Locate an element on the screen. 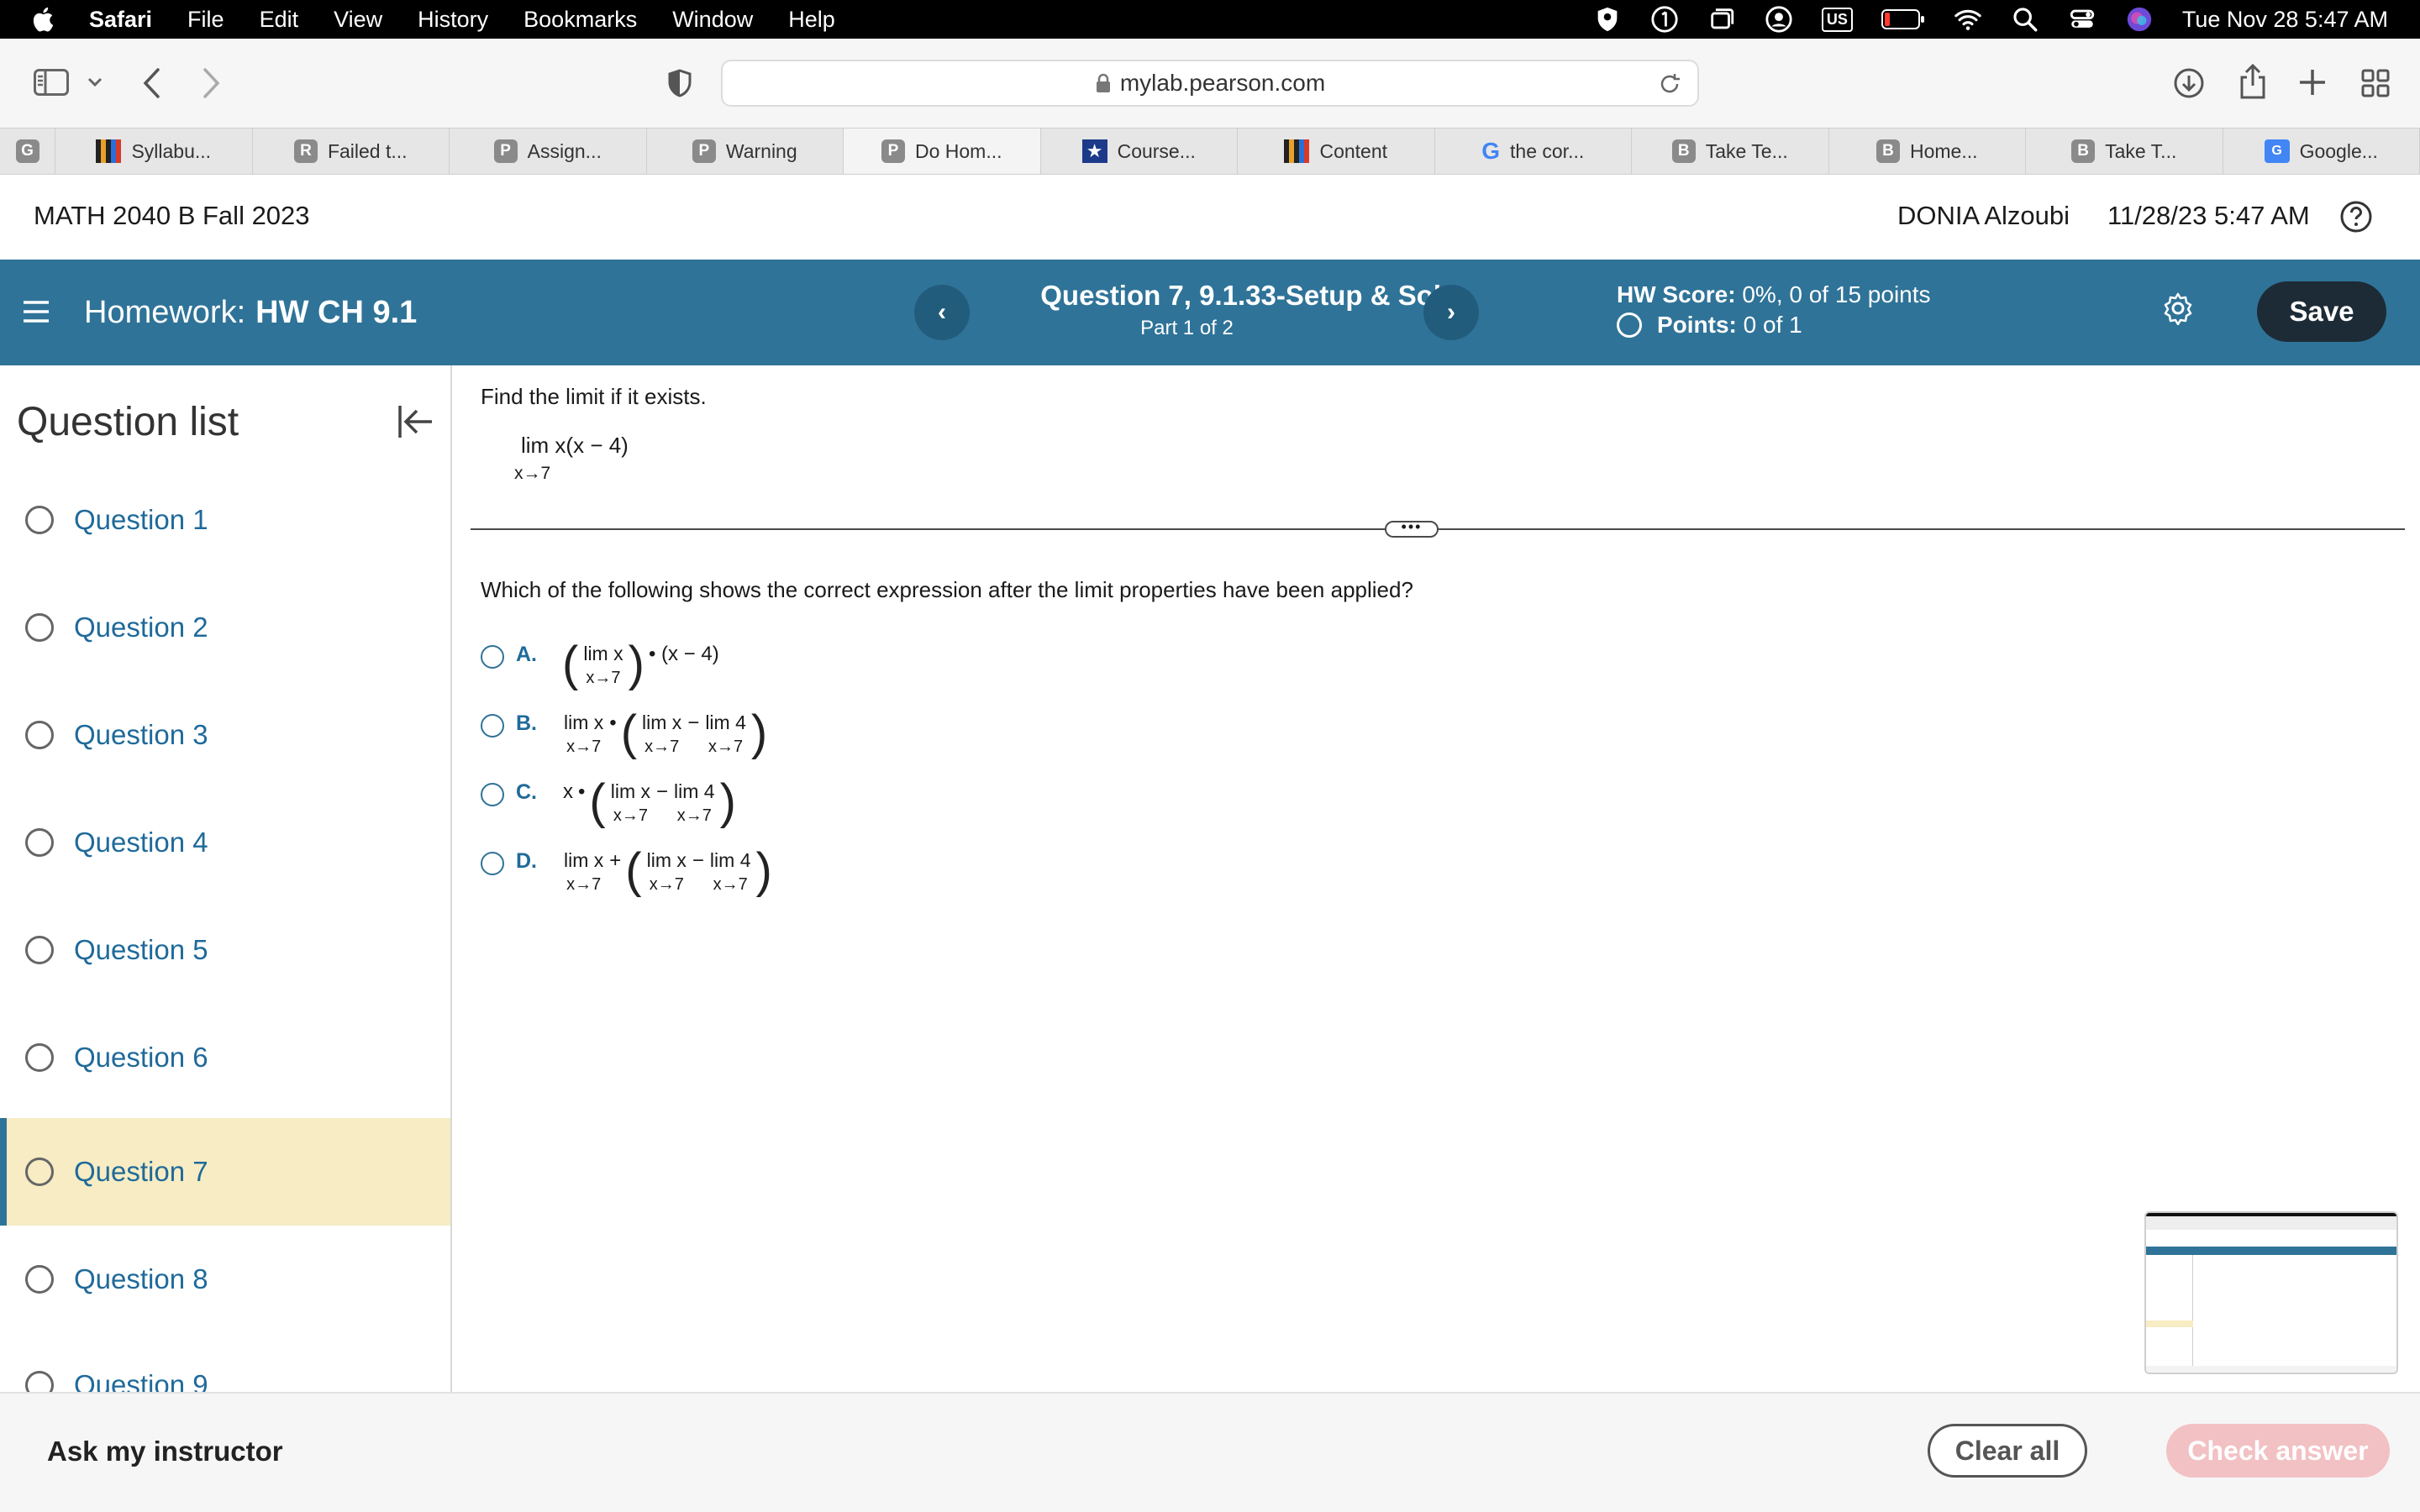  battery-icon is located at coordinates (1903, 19).